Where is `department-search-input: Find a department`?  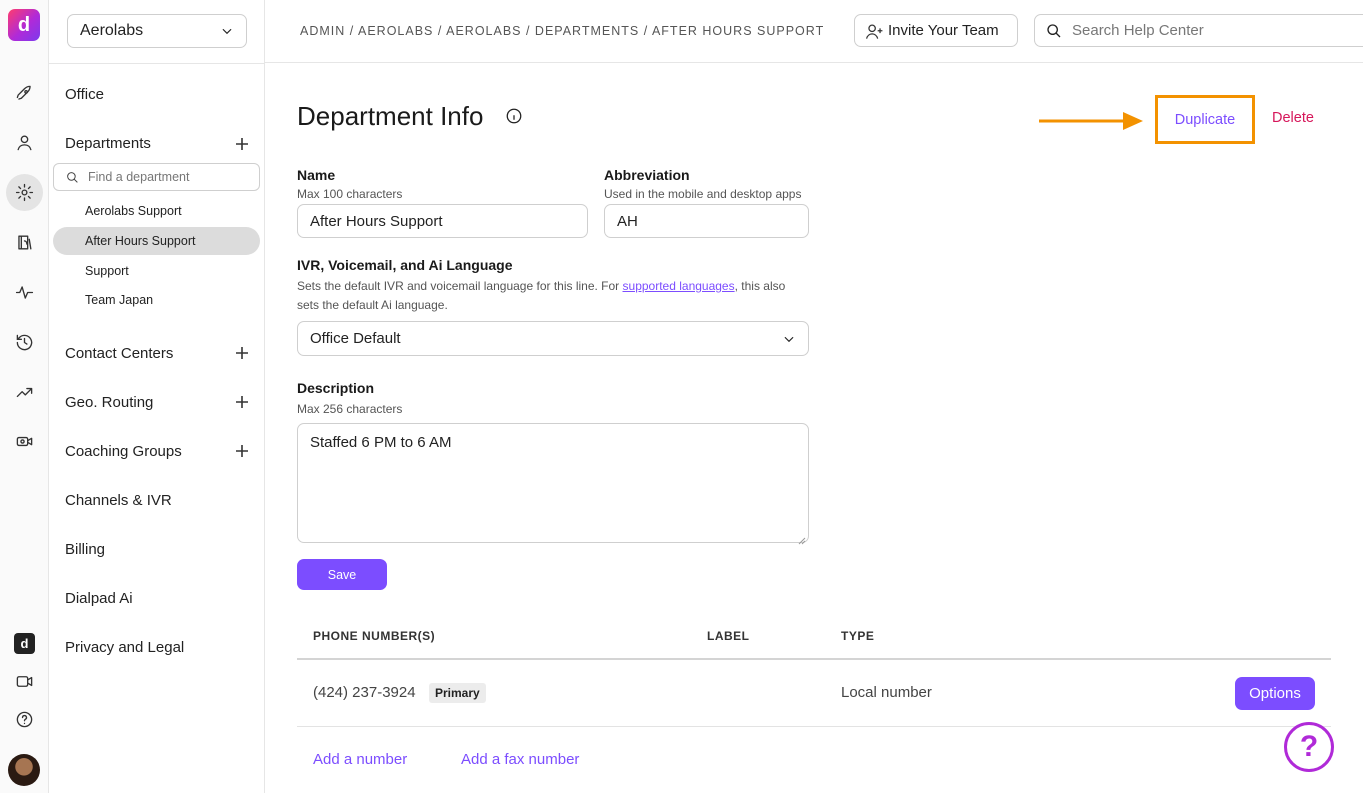 department-search-input: Find a department is located at coordinates (156, 177).